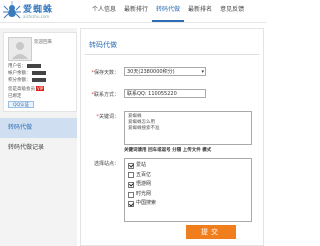 The width and height of the screenshot is (320, 246). I want to click on site-option: 中国搜索, so click(188, 204).